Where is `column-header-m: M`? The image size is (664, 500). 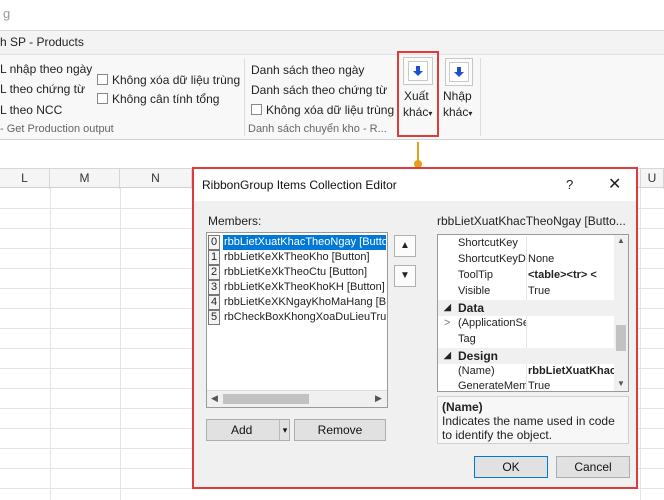 column-header-m: M is located at coordinates (85, 179).